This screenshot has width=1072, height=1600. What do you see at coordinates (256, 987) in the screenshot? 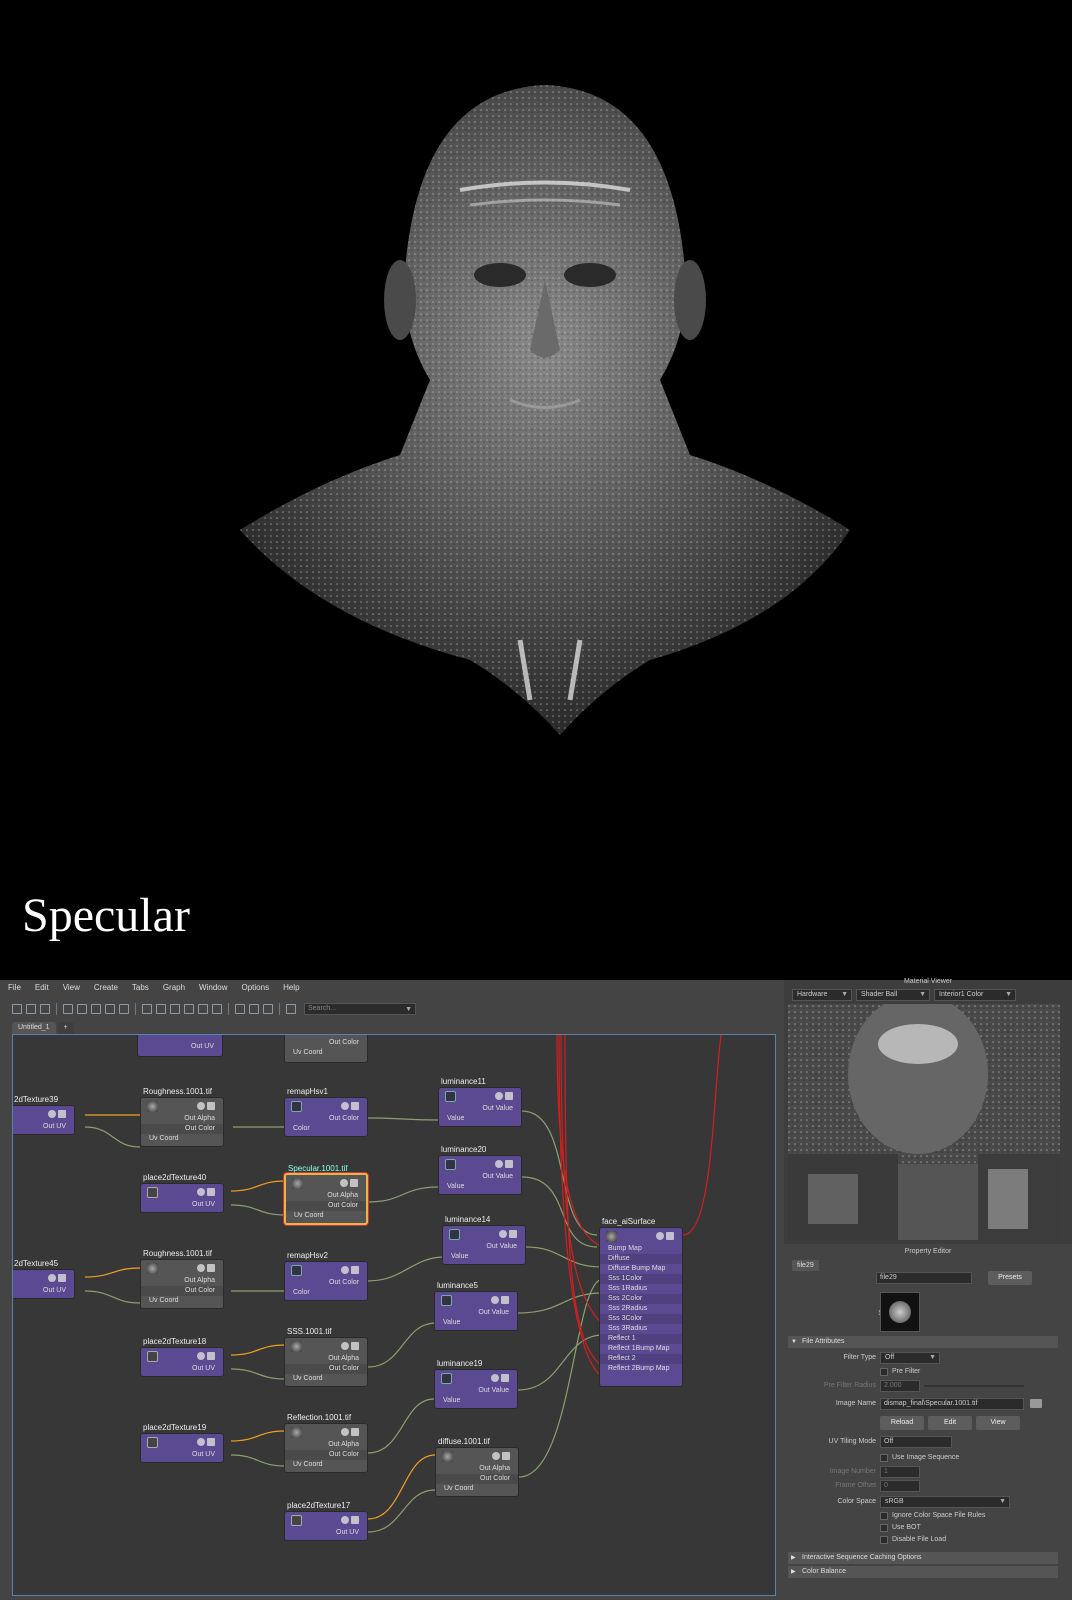
I see `menu-options: Options` at bounding box center [256, 987].